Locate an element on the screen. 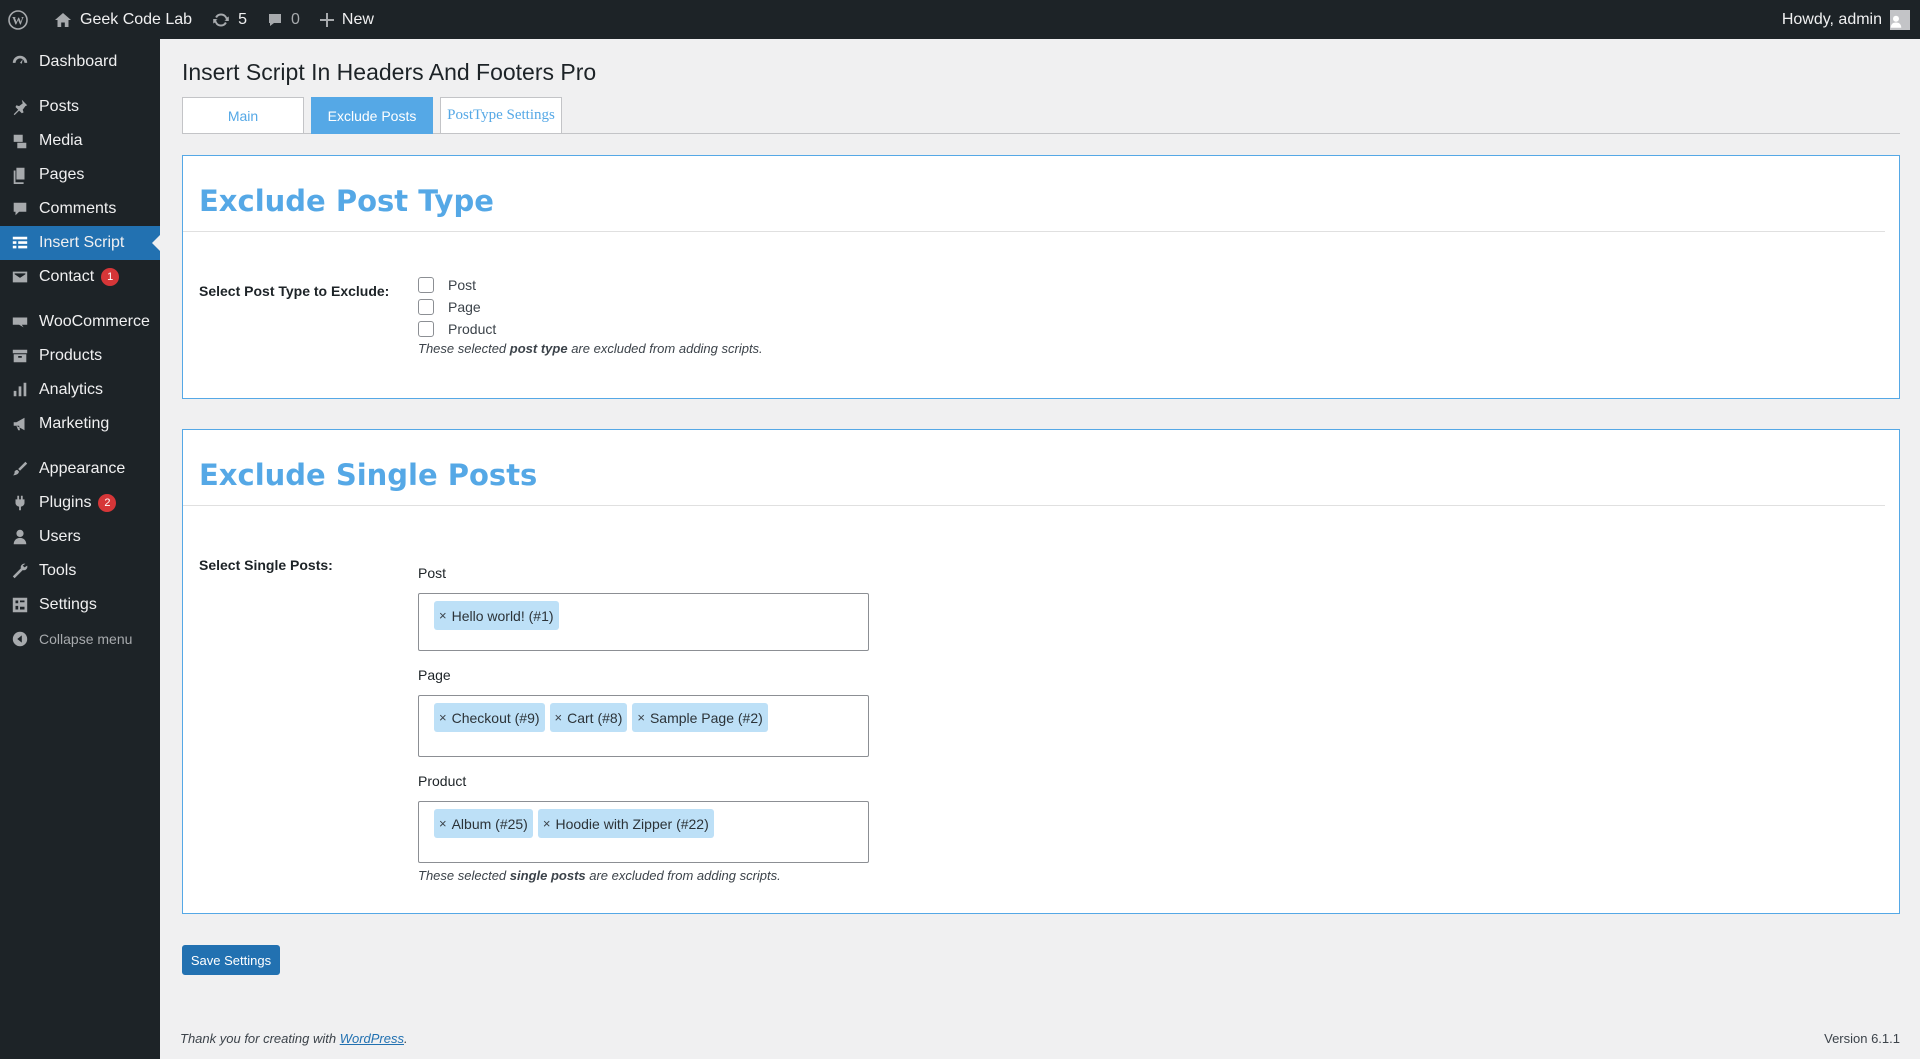 This screenshot has width=1920, height=1059. wordpress-link: WordPress is located at coordinates (372, 1038).